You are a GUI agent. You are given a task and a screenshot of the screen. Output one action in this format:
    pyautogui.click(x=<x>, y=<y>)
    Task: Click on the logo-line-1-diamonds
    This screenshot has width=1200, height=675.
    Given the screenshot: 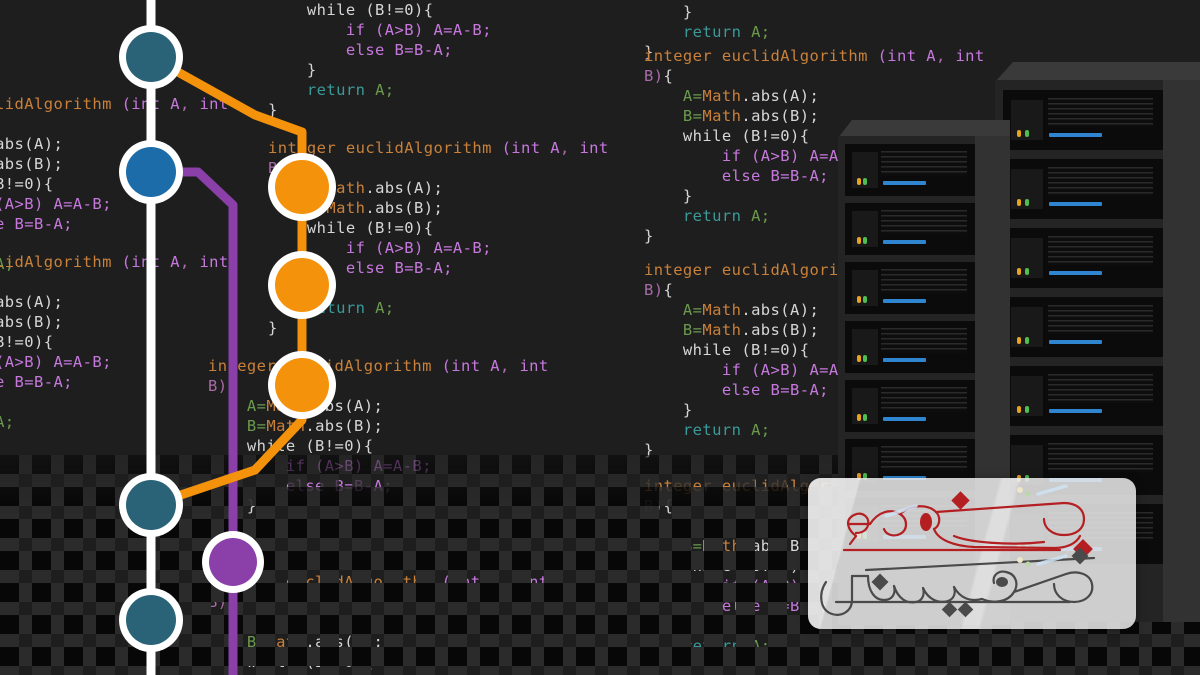 What is the action you would take?
    pyautogui.click(x=1022, y=525)
    